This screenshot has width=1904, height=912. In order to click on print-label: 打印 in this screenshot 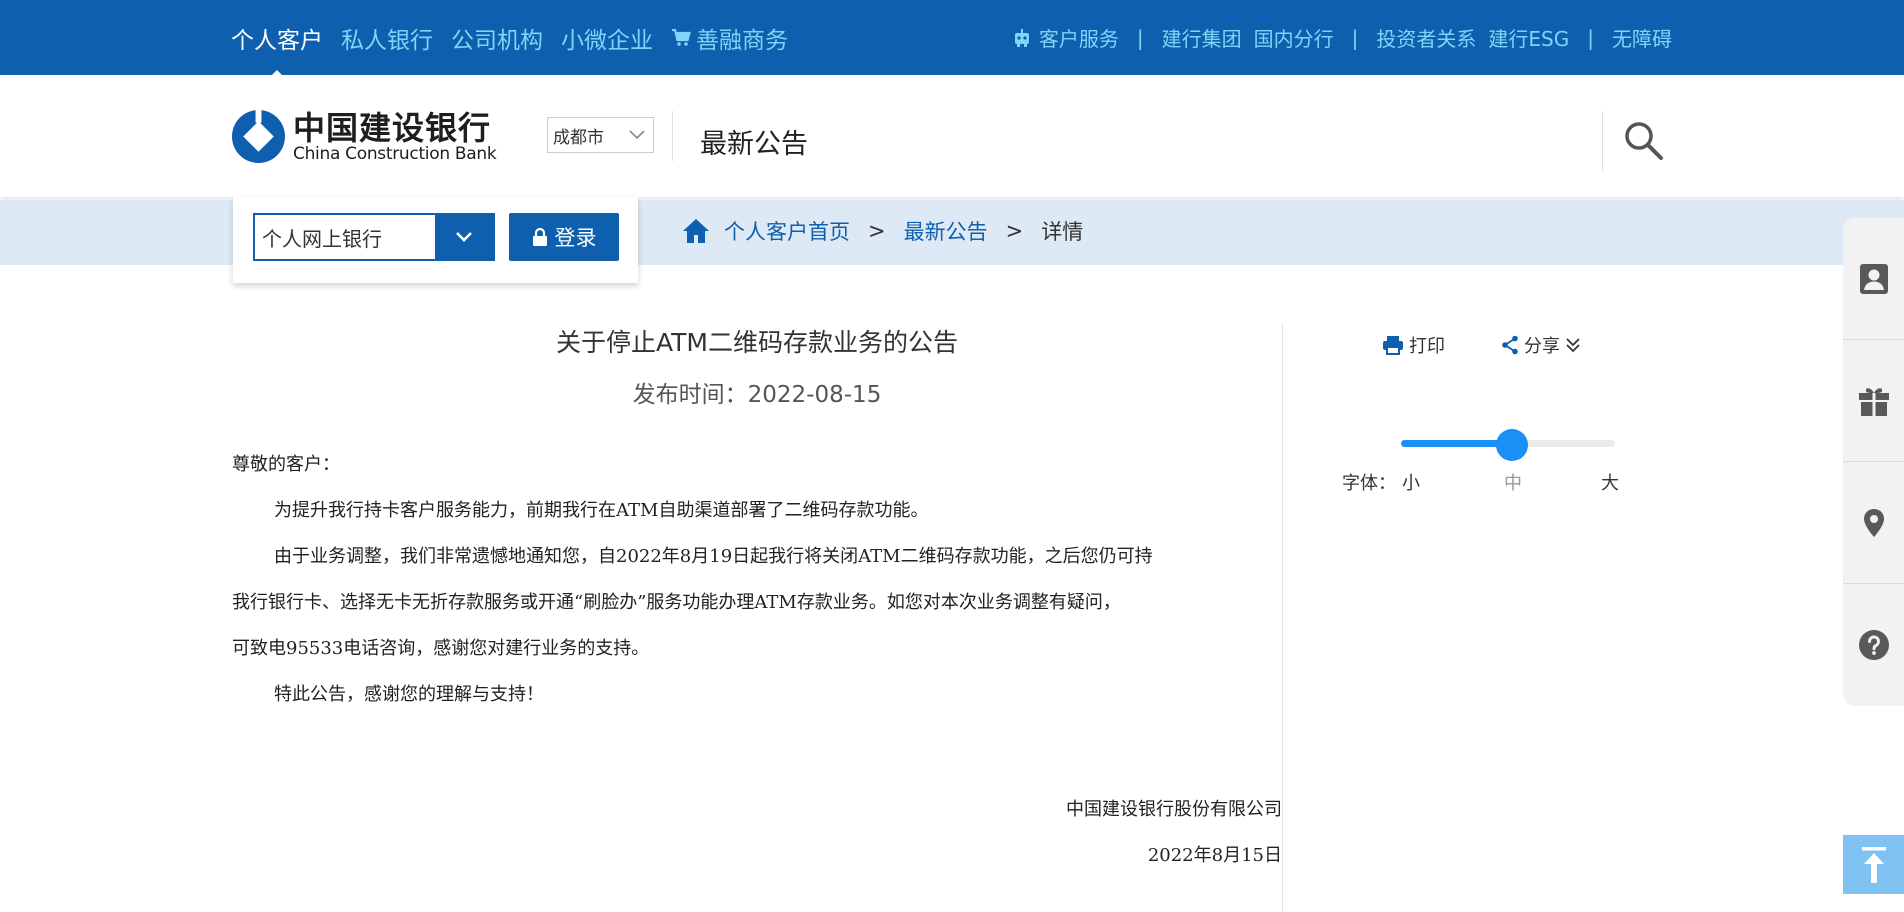, I will do `click(1427, 346)`.